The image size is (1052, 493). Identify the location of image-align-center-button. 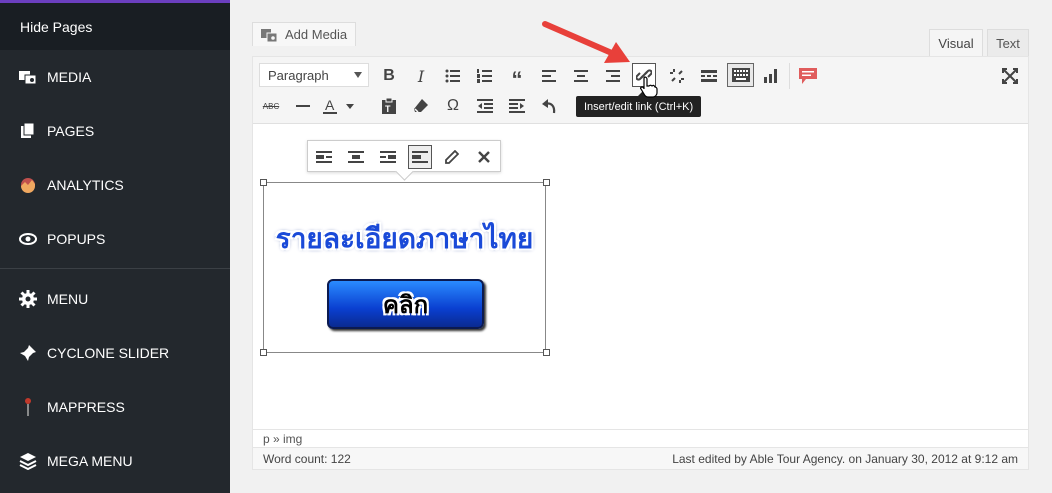
(356, 157).